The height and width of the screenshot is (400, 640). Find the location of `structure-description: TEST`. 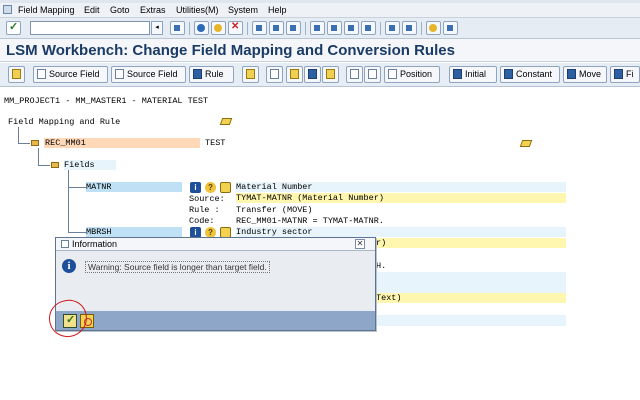

structure-description: TEST is located at coordinates (215, 143).